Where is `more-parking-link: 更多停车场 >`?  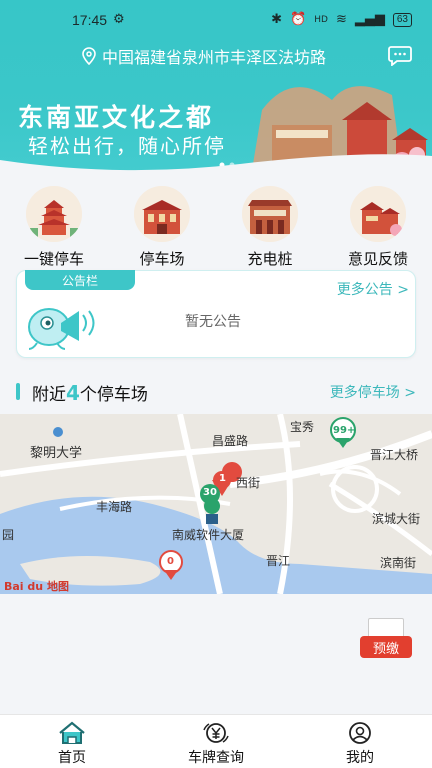 more-parking-link: 更多停车场 > is located at coordinates (373, 392).